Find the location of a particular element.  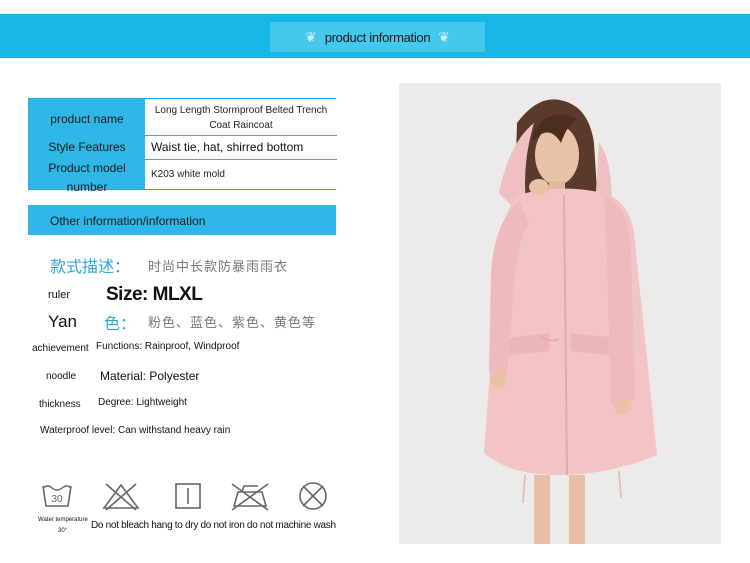

wash-30-icon: 30 is located at coordinates (57, 496).